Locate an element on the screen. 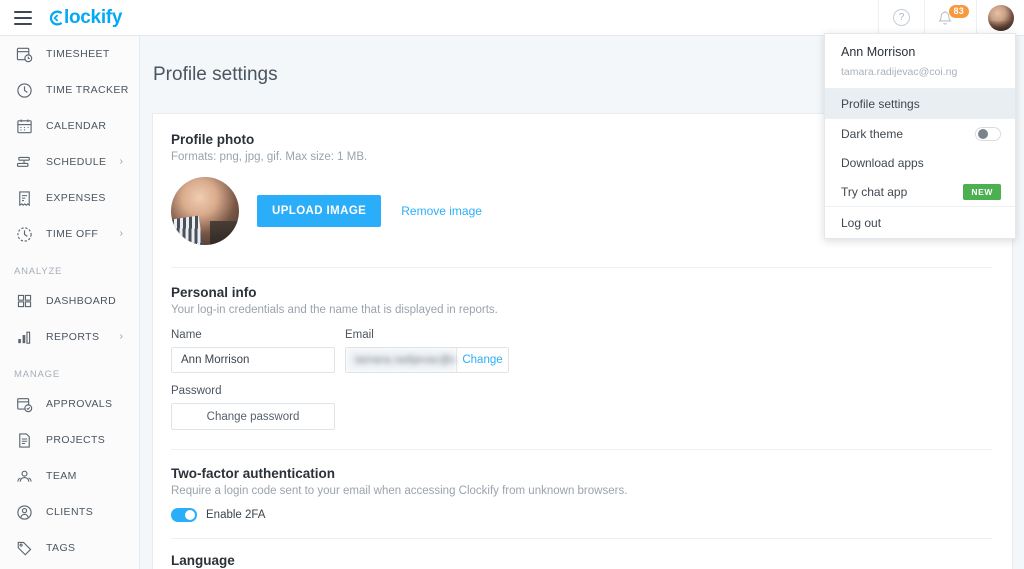 The width and height of the screenshot is (1024, 569). help-circle-icon: ? is located at coordinates (901, 17).